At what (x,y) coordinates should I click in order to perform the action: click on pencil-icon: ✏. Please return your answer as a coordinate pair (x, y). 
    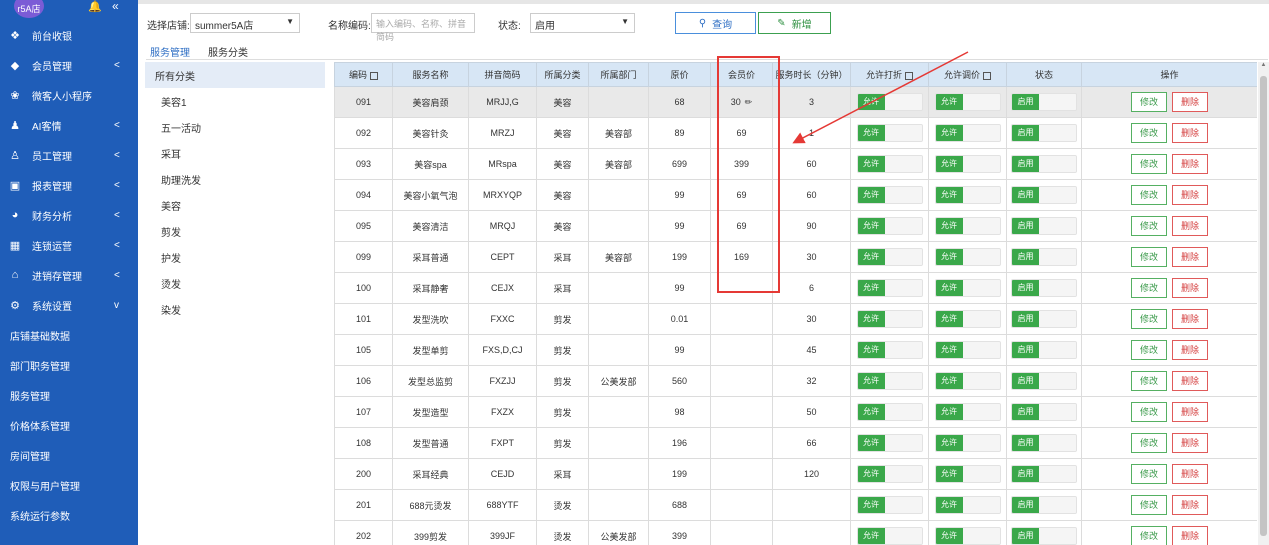
    Looking at the image, I should click on (749, 102).